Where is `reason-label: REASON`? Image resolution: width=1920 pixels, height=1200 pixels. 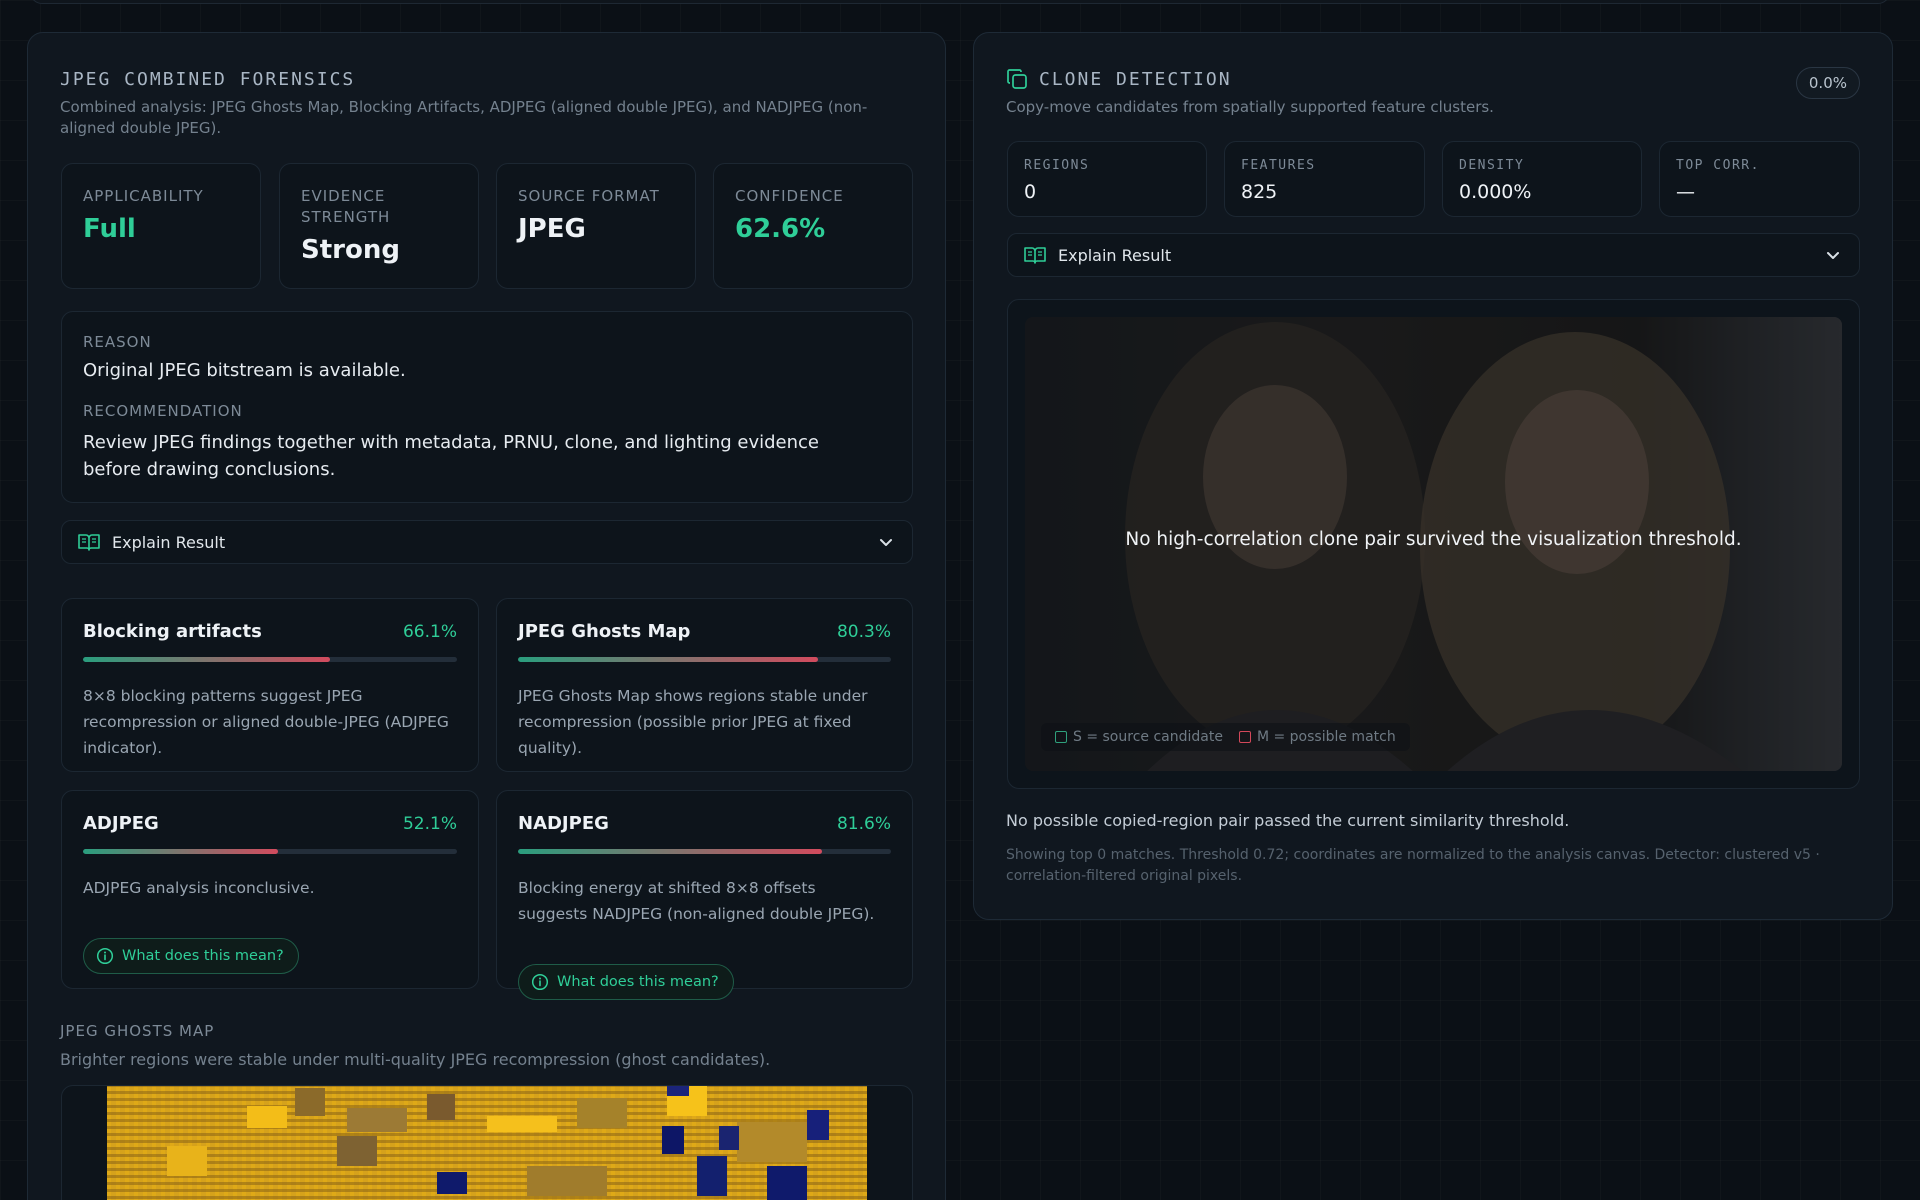 reason-label: REASON is located at coordinates (117, 342).